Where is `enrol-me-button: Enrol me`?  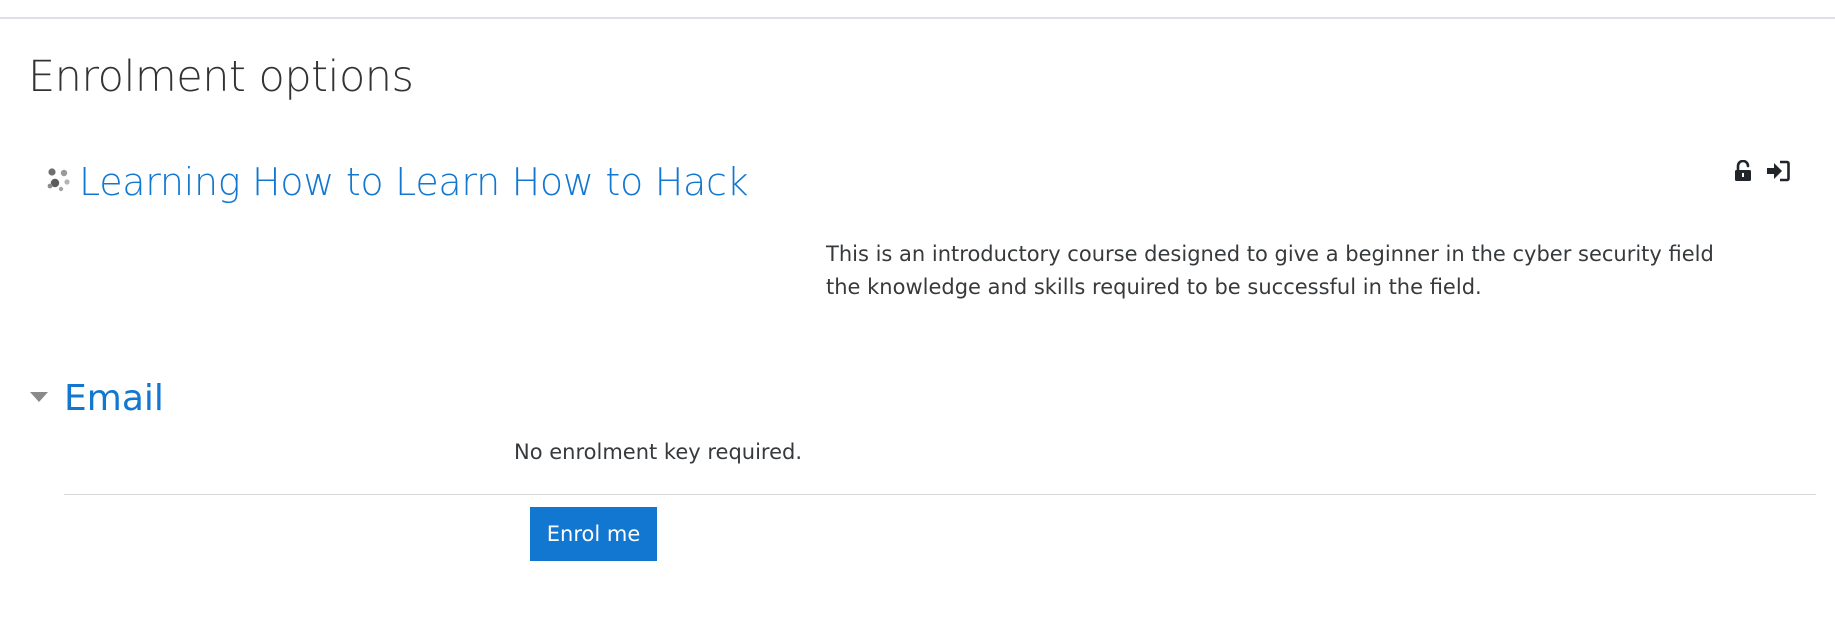 enrol-me-button: Enrol me is located at coordinates (593, 534).